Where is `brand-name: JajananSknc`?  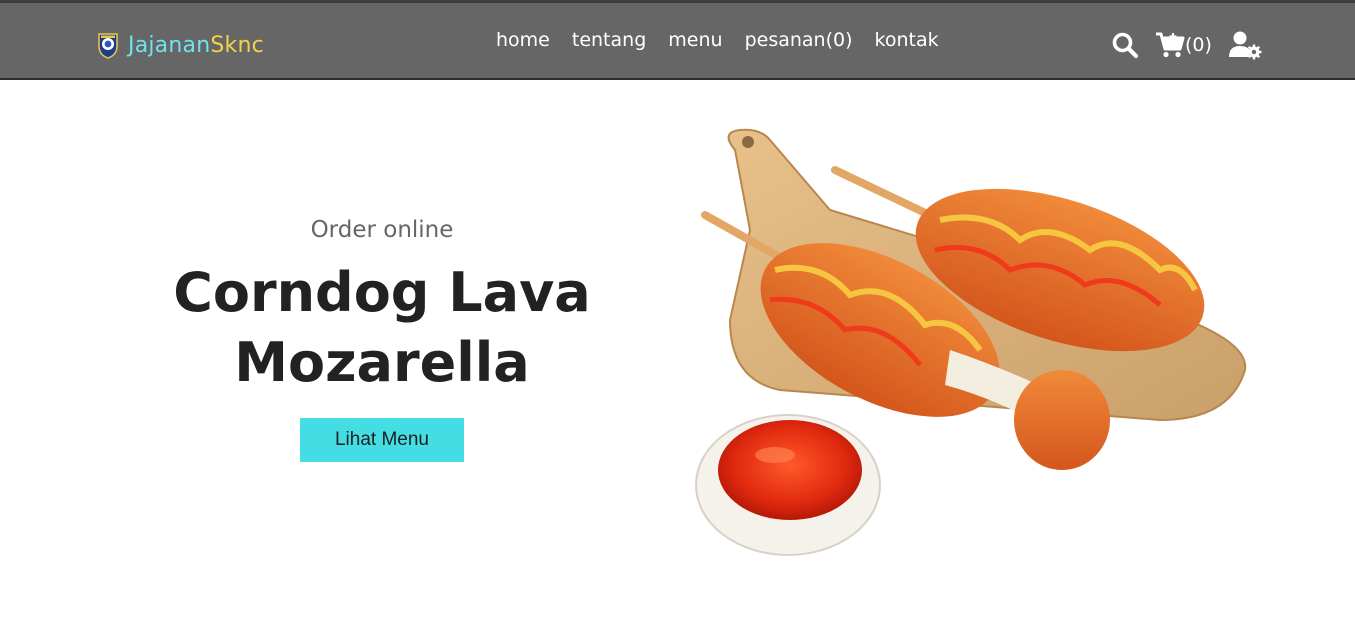
brand-name: JajananSknc is located at coordinates (196, 45).